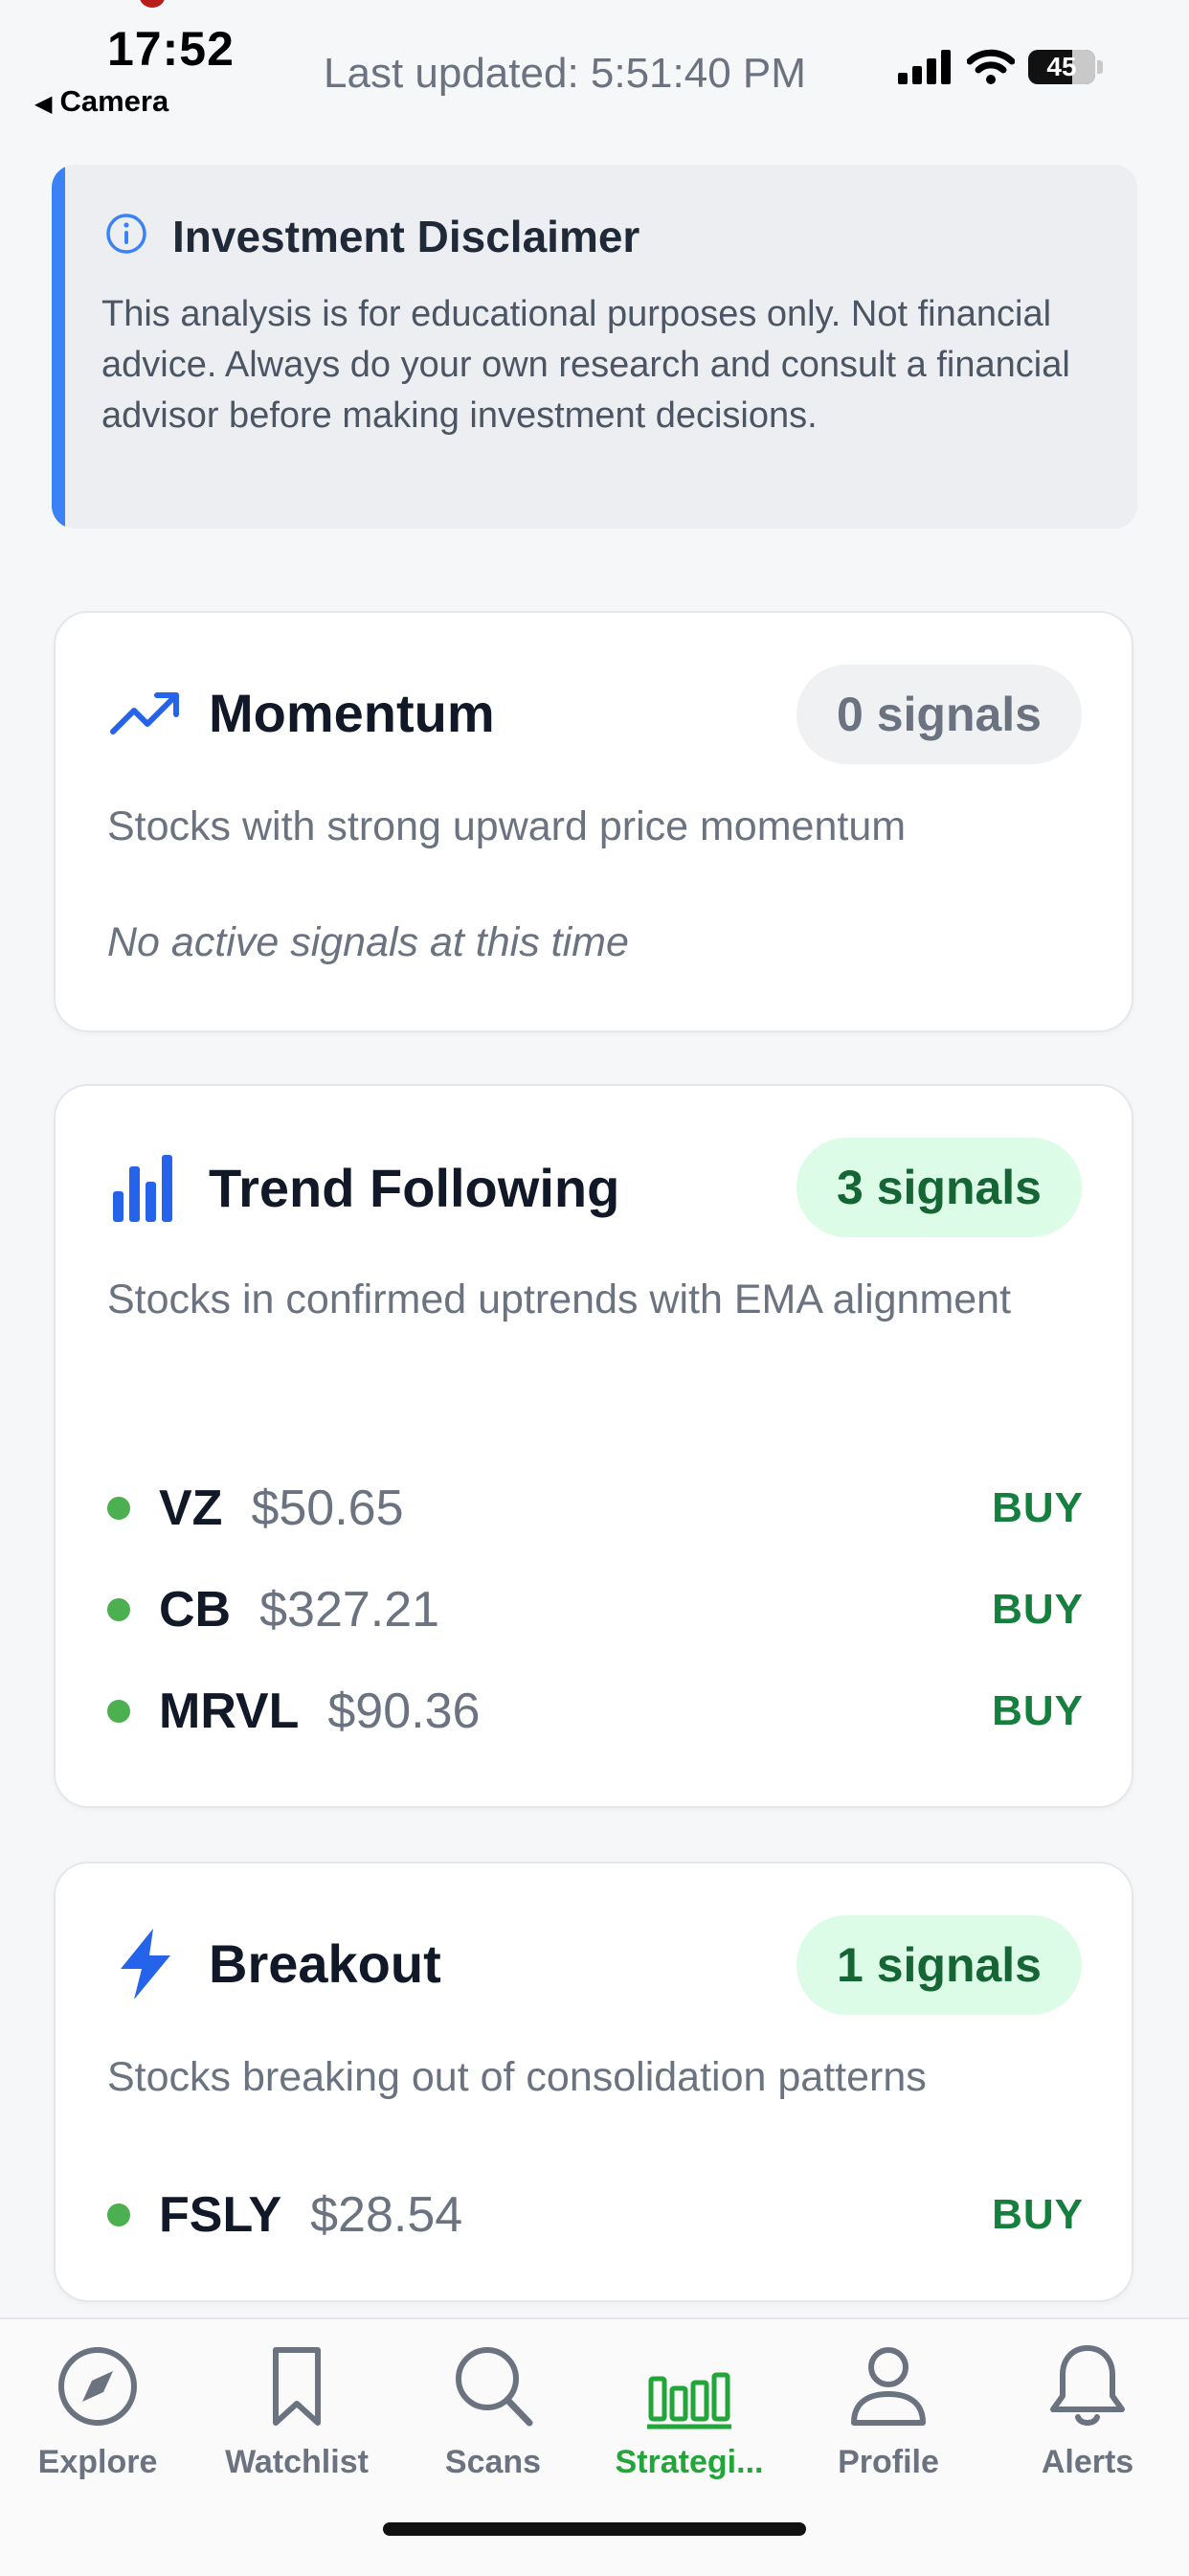 The height and width of the screenshot is (2576, 1189). I want to click on tab-watchlist: Watchlist, so click(297, 2417).